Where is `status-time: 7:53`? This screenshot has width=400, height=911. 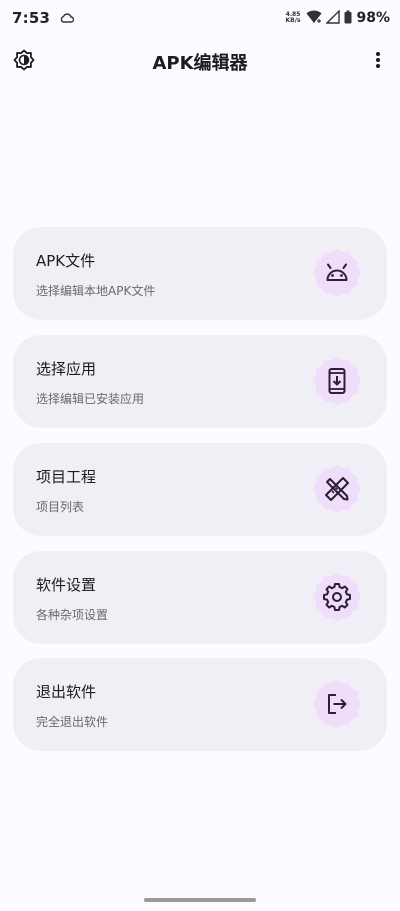
status-time: 7:53 is located at coordinates (31, 18).